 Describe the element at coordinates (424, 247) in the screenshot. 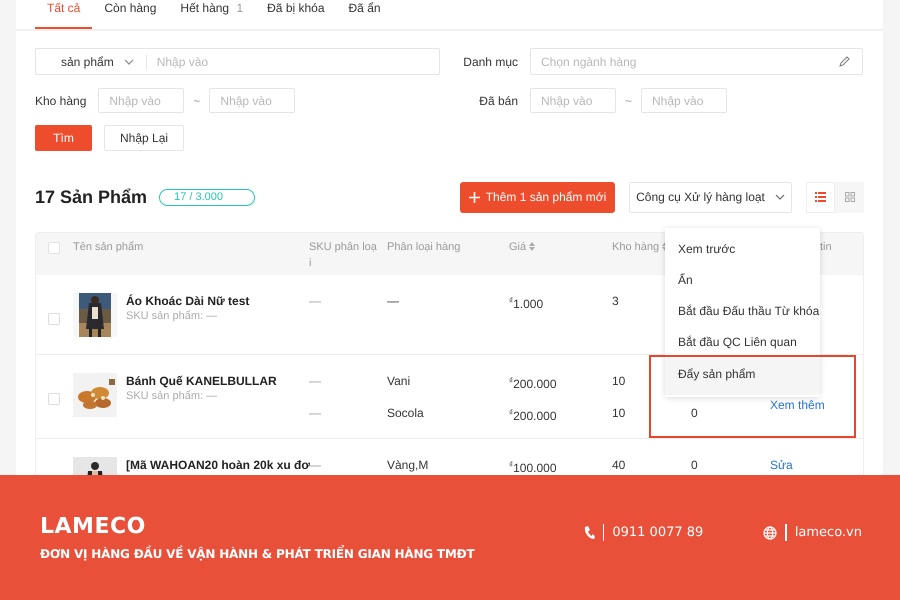

I see `column-header: Phân loại hàng` at that location.